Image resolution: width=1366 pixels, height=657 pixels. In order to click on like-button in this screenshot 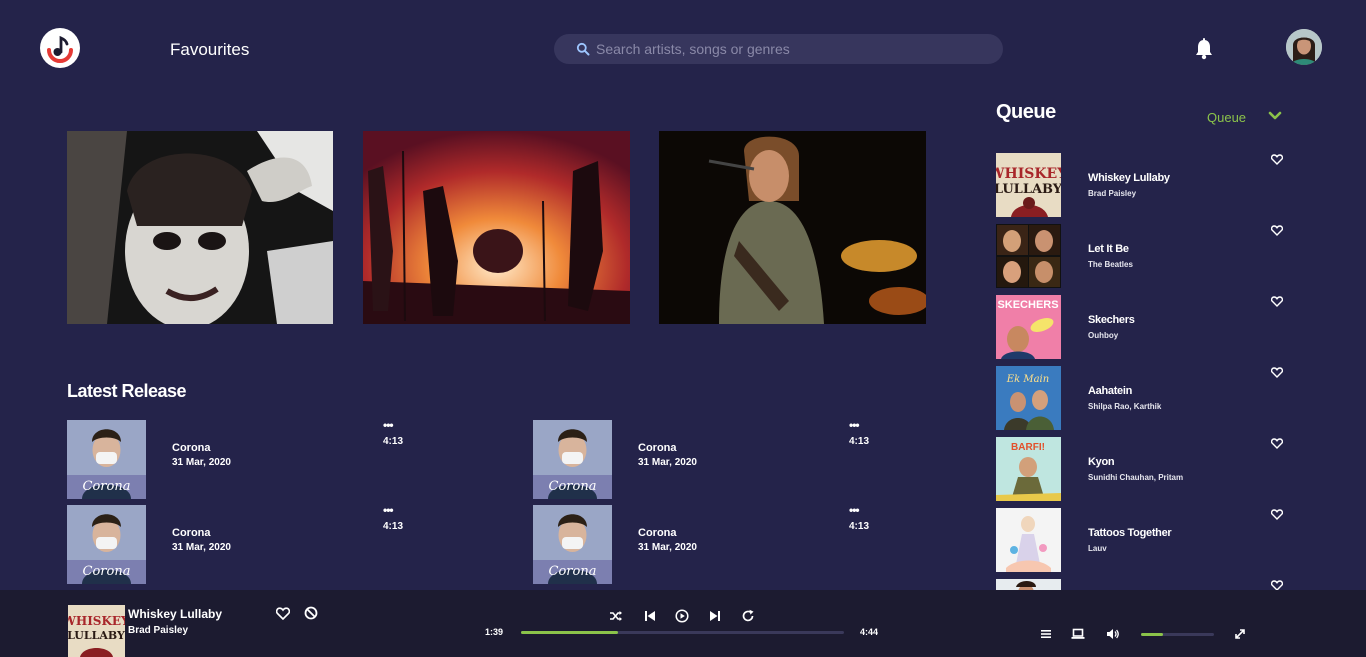, I will do `click(283, 613)`.